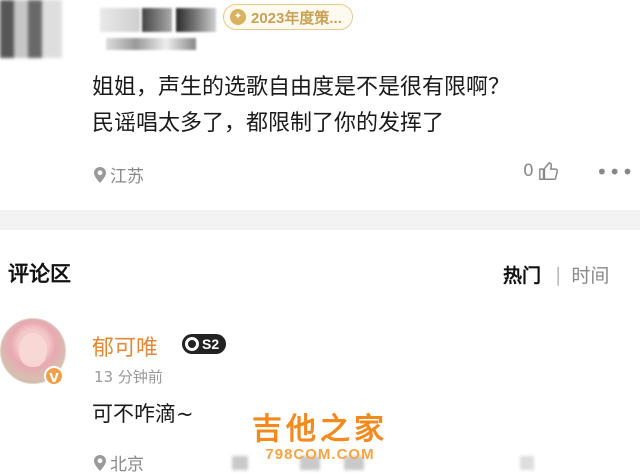 The height and width of the screenshot is (475, 640). I want to click on sort-tabs: 热门 | 时间, so click(556, 274).